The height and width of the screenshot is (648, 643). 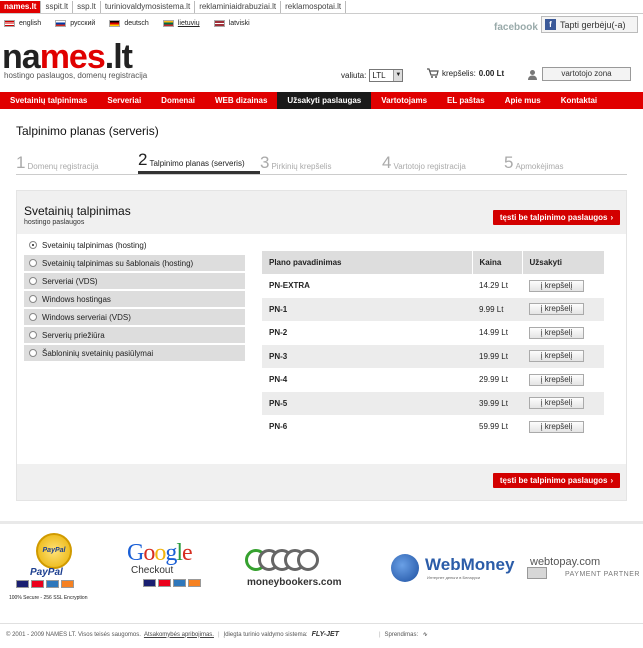 I want to click on google-logo: Google, so click(x=160, y=553).